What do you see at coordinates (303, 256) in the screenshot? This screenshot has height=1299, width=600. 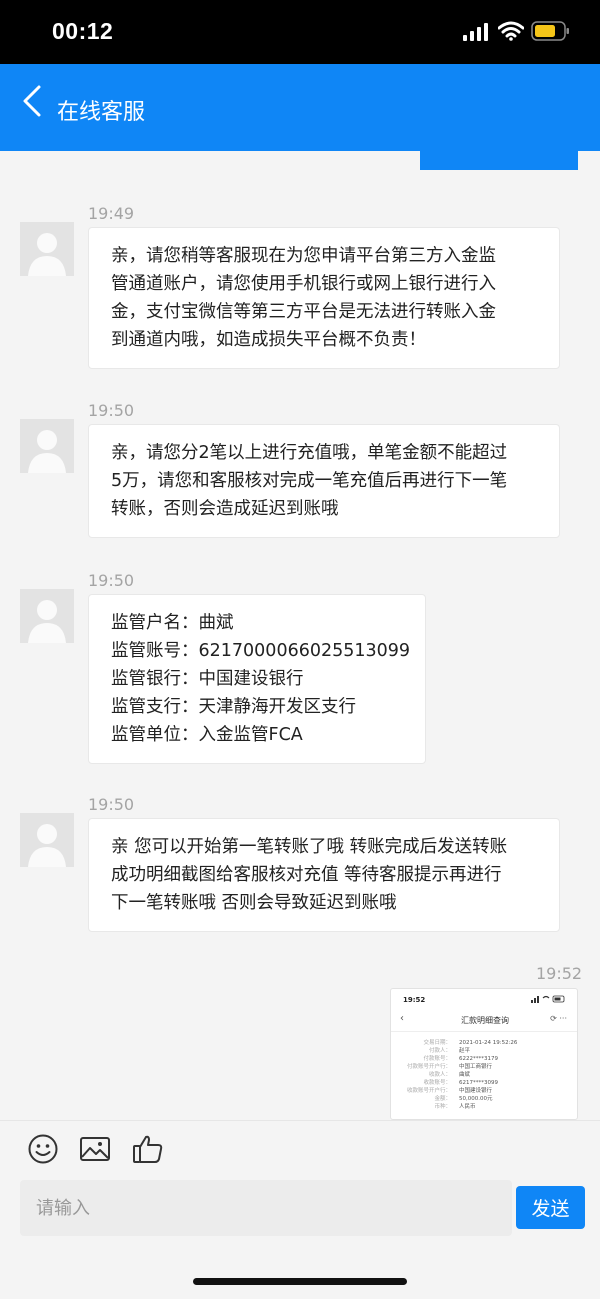 I see `message-line: 亲，请您稍等客服现在为您申请平台第三方入金监` at bounding box center [303, 256].